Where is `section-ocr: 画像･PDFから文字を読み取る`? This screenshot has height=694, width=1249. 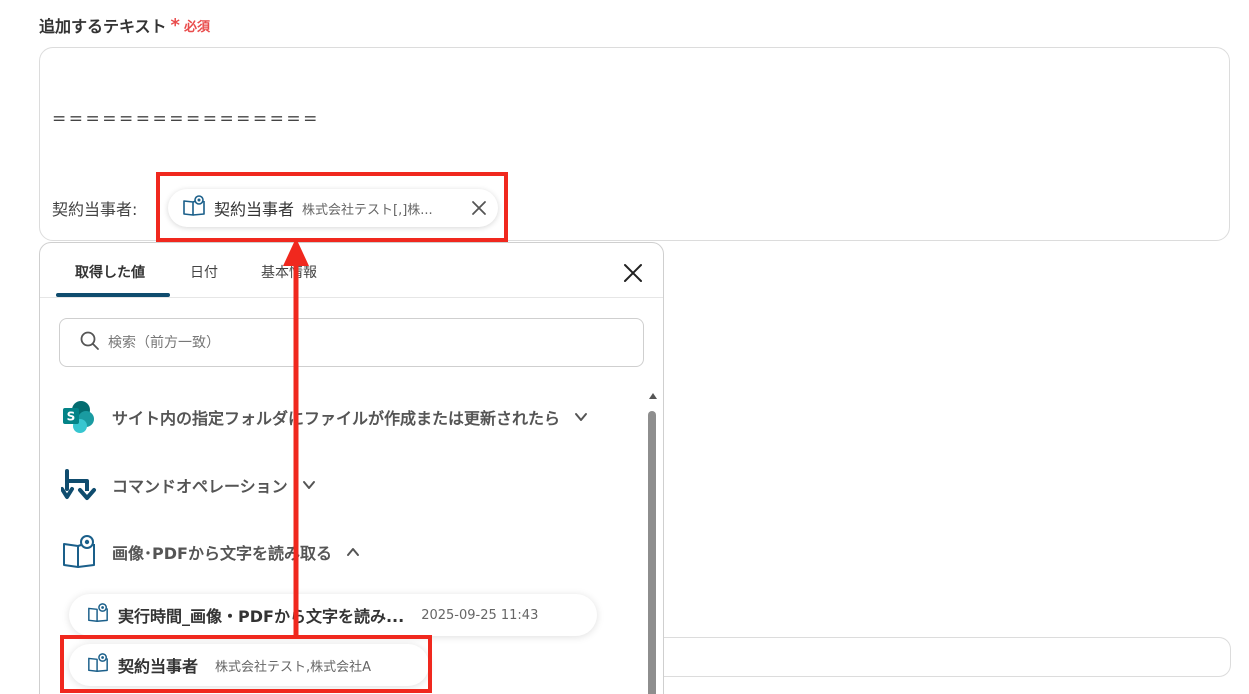
section-ocr: 画像･PDFから文字を読み取る is located at coordinates (210, 552).